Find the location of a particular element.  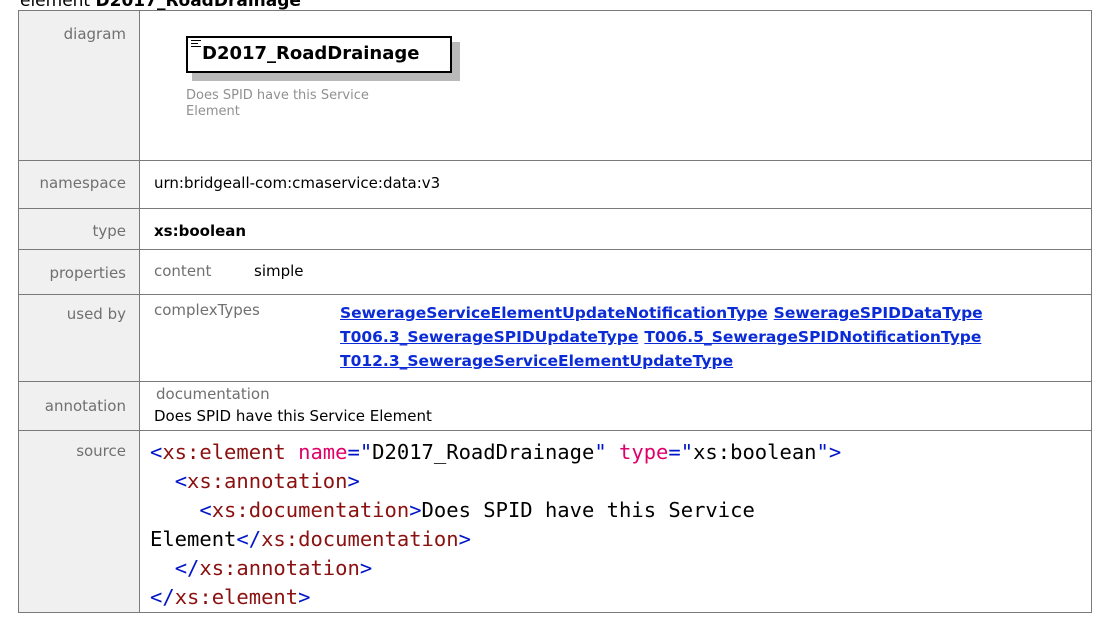

annotation-key: documentation is located at coordinates (213, 394).